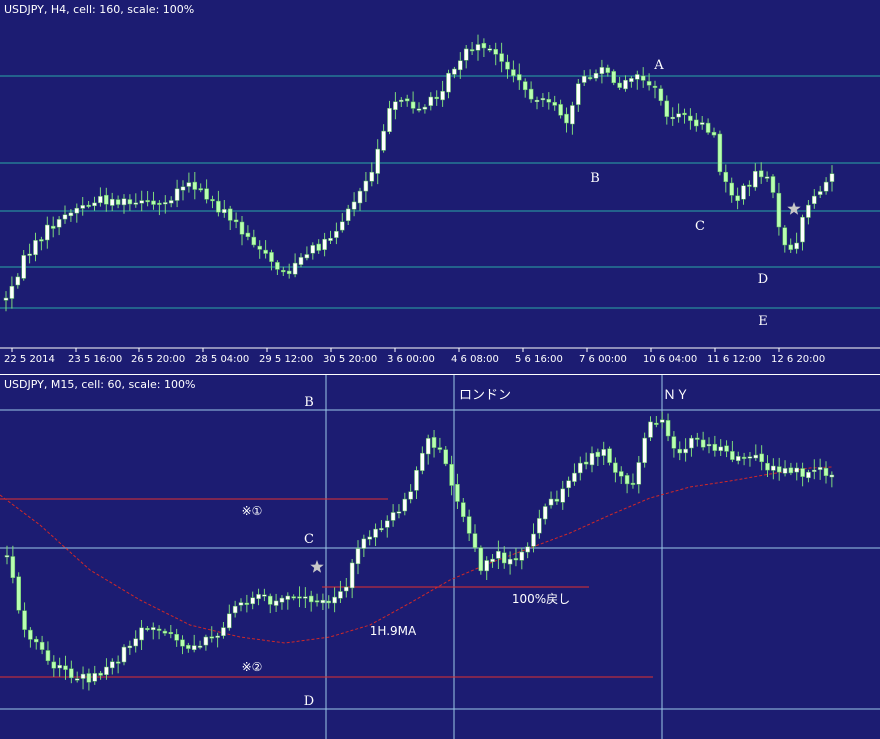  I want to click on h4-chart-header: USDJPY, H4, cell: 160, scale: 100%, so click(99, 9).